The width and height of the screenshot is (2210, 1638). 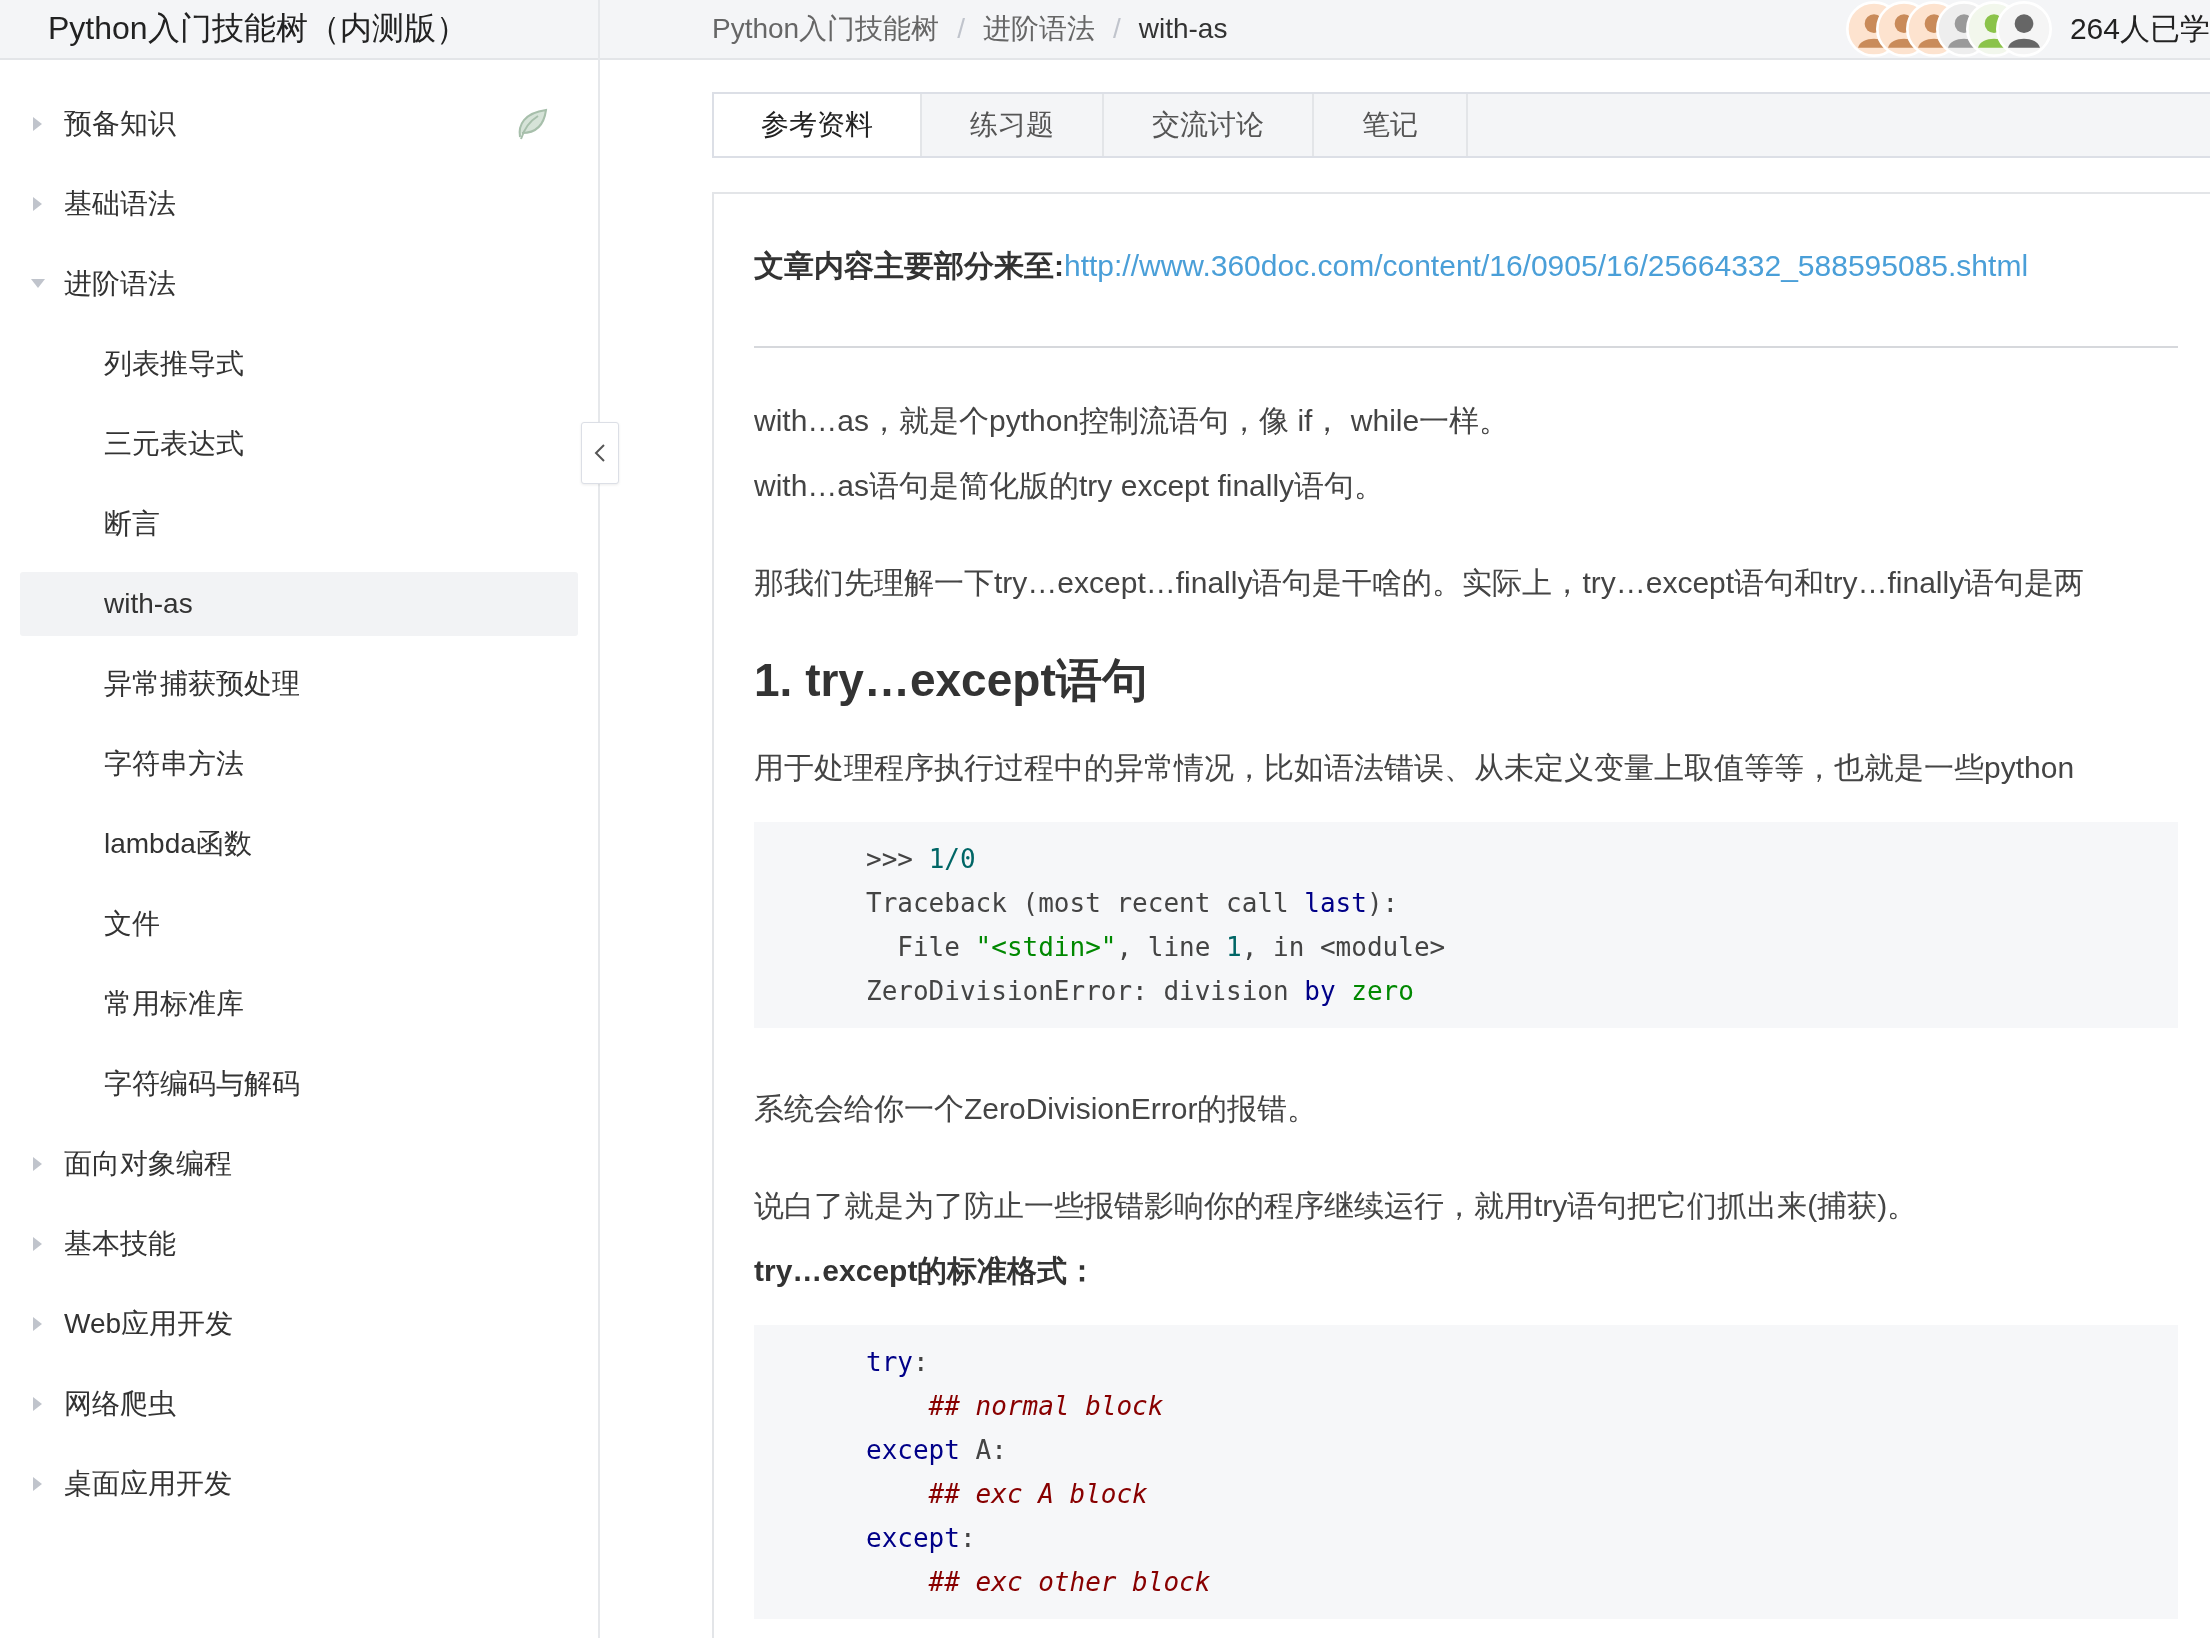 What do you see at coordinates (1070, 486) in the screenshot?
I see `paragraph-text: with…as语句是简化版的try except finally语句。` at bounding box center [1070, 486].